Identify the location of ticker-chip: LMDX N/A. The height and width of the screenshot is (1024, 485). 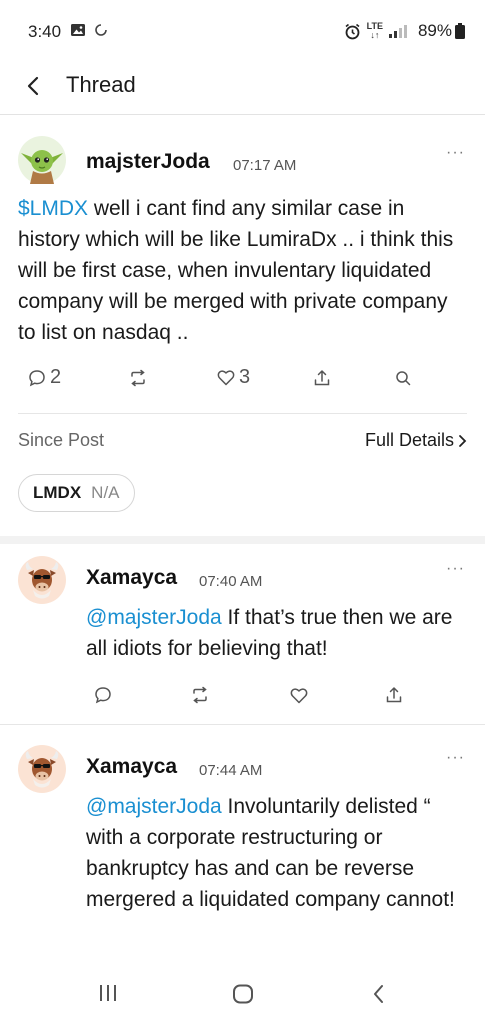
(76, 493).